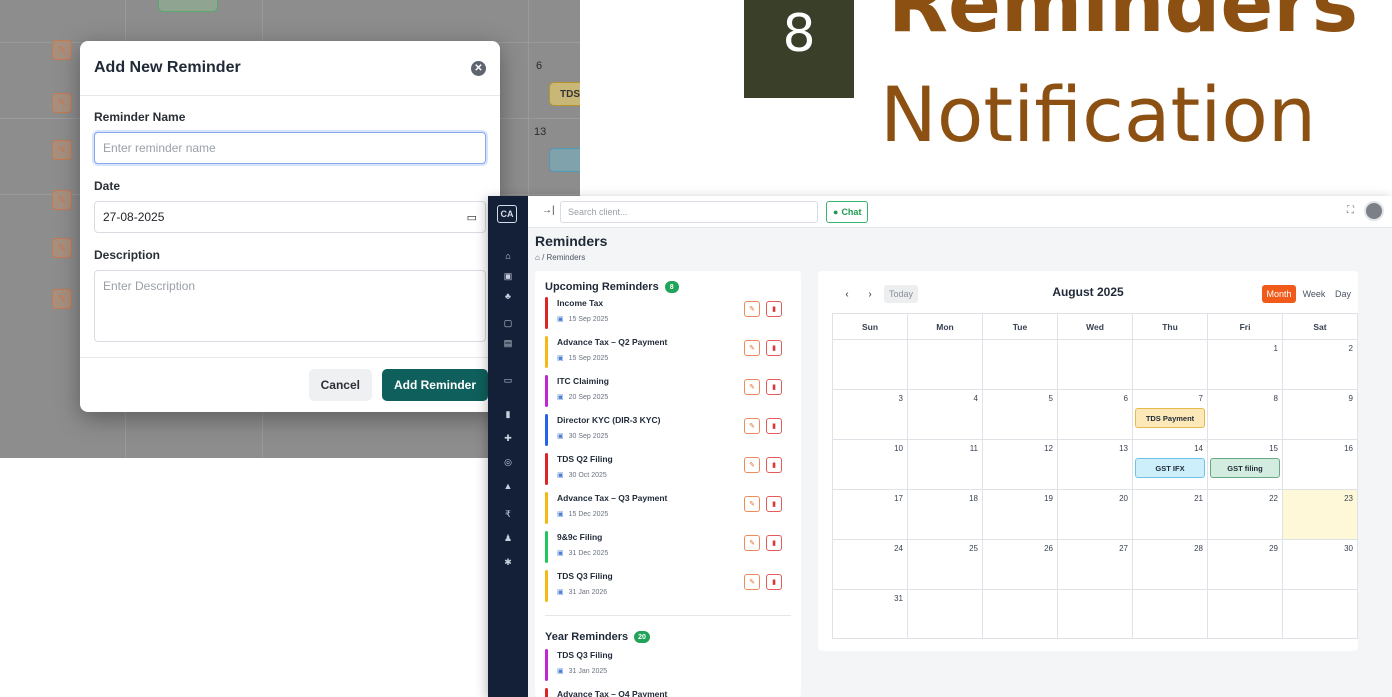  What do you see at coordinates (1095, 414) in the screenshot?
I see `calendar-day-cell: 6` at bounding box center [1095, 414].